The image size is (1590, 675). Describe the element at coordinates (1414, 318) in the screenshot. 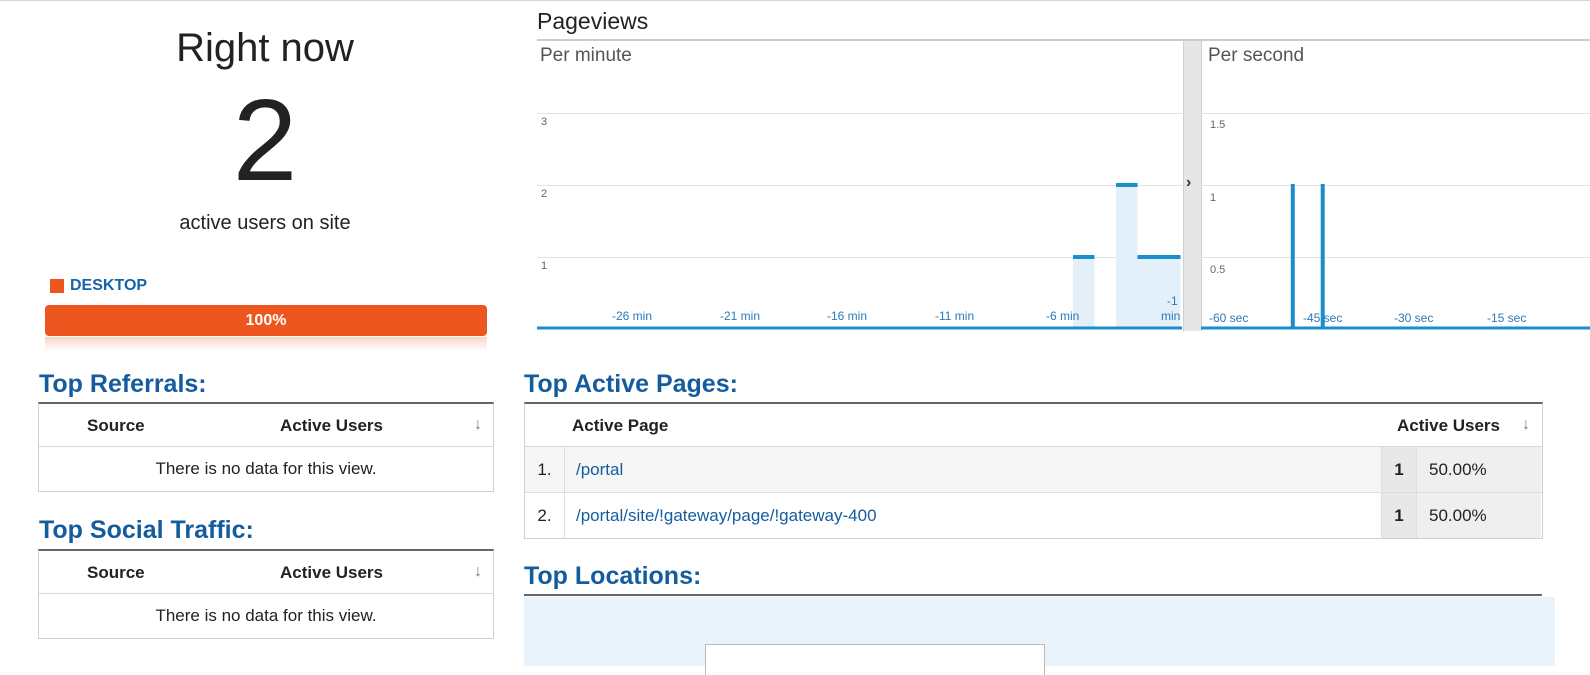

I see `x-tick: -30 sec` at that location.